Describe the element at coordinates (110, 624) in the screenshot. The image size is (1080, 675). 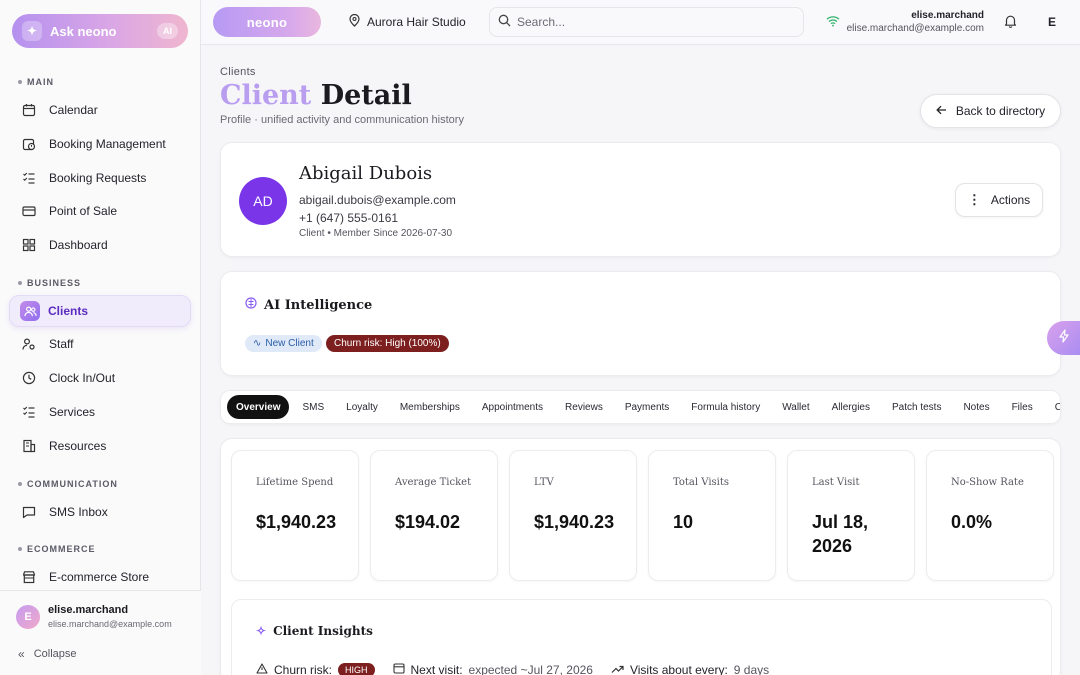
I see `user-email: elise.marchand@example.com` at that location.